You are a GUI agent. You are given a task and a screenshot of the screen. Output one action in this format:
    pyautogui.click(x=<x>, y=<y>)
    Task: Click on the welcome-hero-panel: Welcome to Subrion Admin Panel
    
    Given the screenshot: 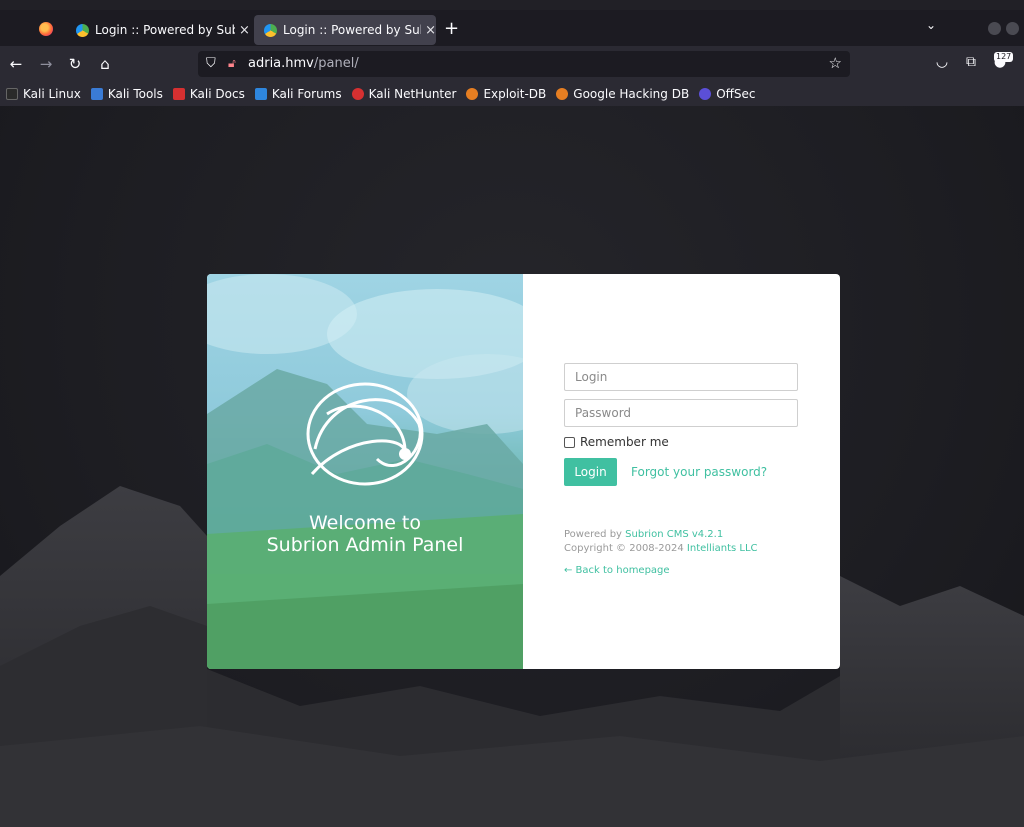 What is the action you would take?
    pyautogui.click(x=365, y=471)
    